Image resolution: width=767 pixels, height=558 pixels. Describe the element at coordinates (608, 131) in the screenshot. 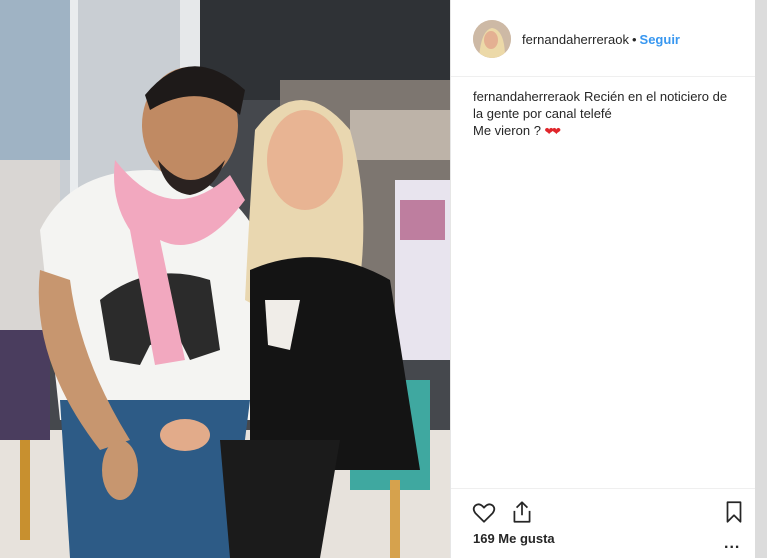

I see `caption-line-3: Me vieron ? ❤❤` at that location.